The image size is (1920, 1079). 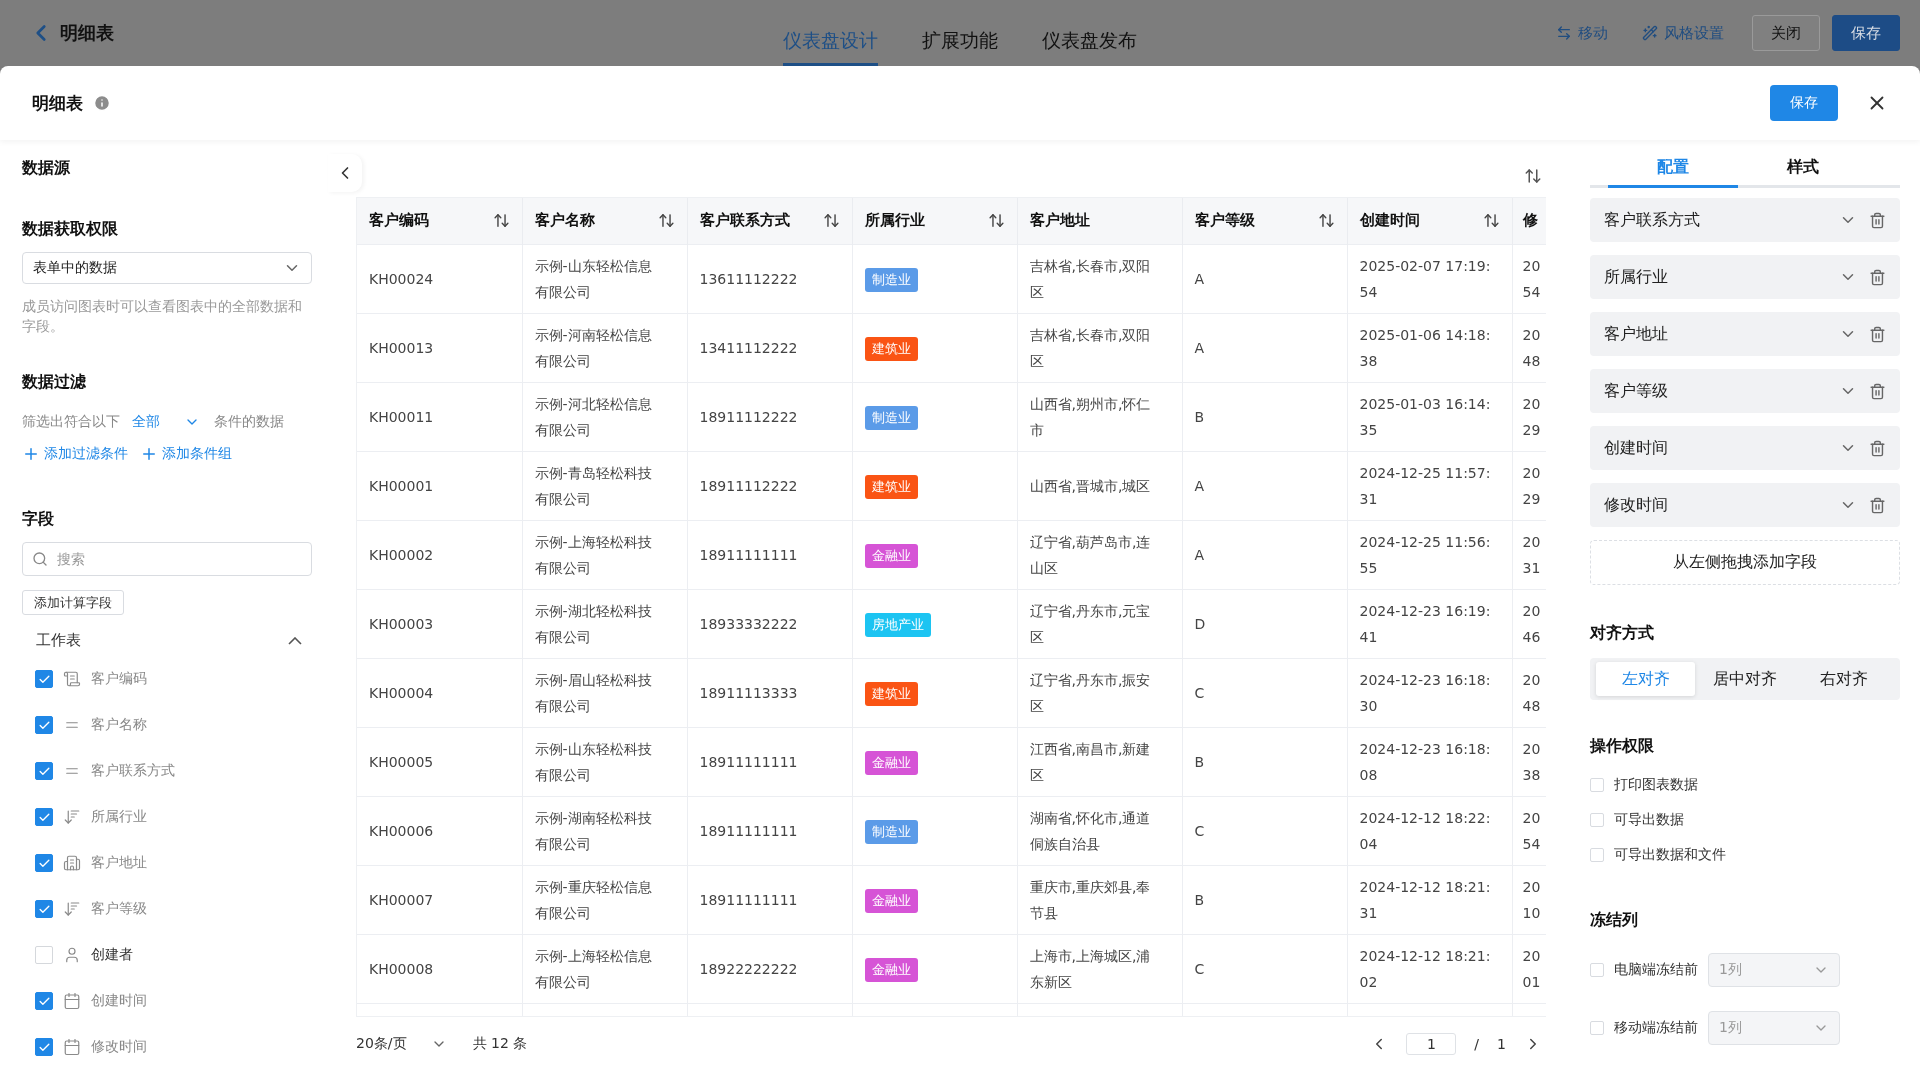 What do you see at coordinates (72, 1001) in the screenshot?
I see `calendar-icon` at bounding box center [72, 1001].